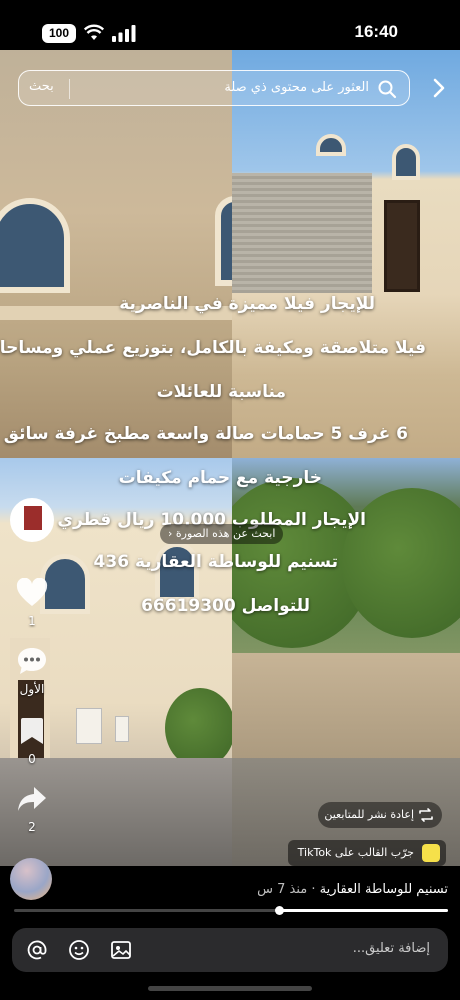 The image size is (460, 1000). Describe the element at coordinates (225, 533) in the screenshot. I see `find-image-label: ابحث عن هذه الصورة` at that location.